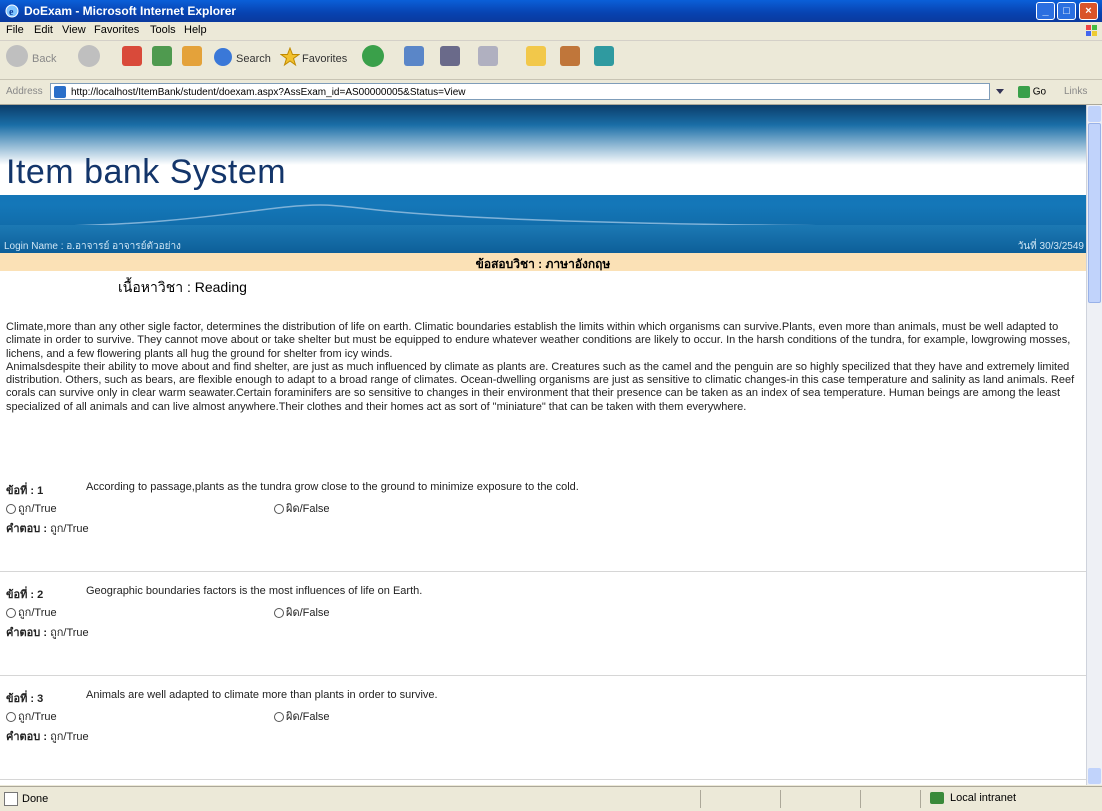 This screenshot has width=1102, height=811. I want to click on window-title: DoExam - Microsoft Internet Explorer, so click(130, 11).